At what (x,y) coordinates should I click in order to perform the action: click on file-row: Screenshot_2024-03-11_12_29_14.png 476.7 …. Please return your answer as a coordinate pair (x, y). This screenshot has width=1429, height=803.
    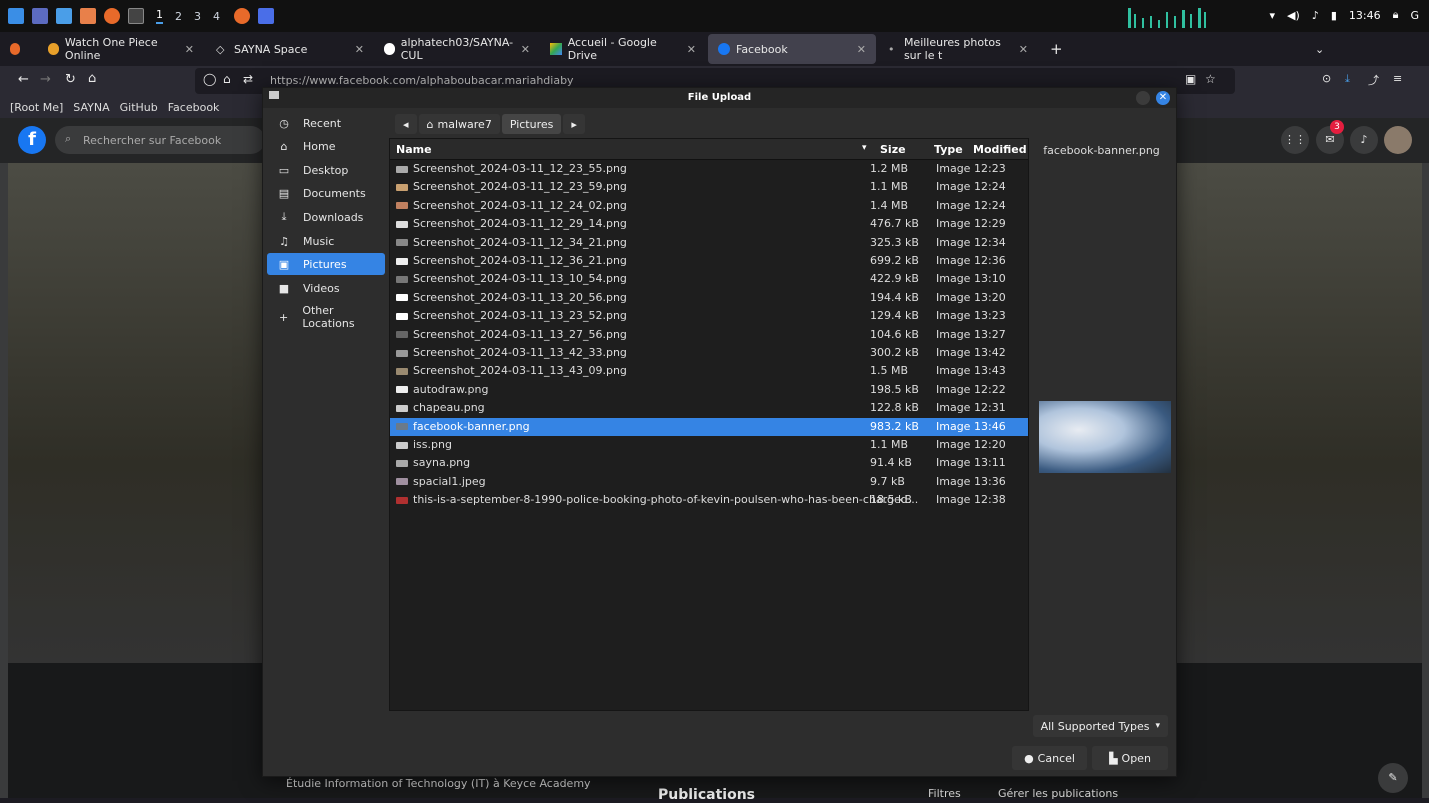
    Looking at the image, I should click on (709, 224).